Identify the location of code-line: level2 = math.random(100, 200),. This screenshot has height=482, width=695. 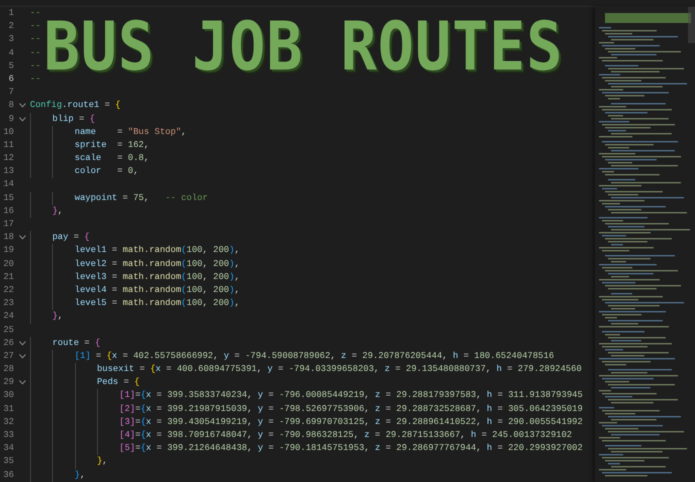
(135, 264).